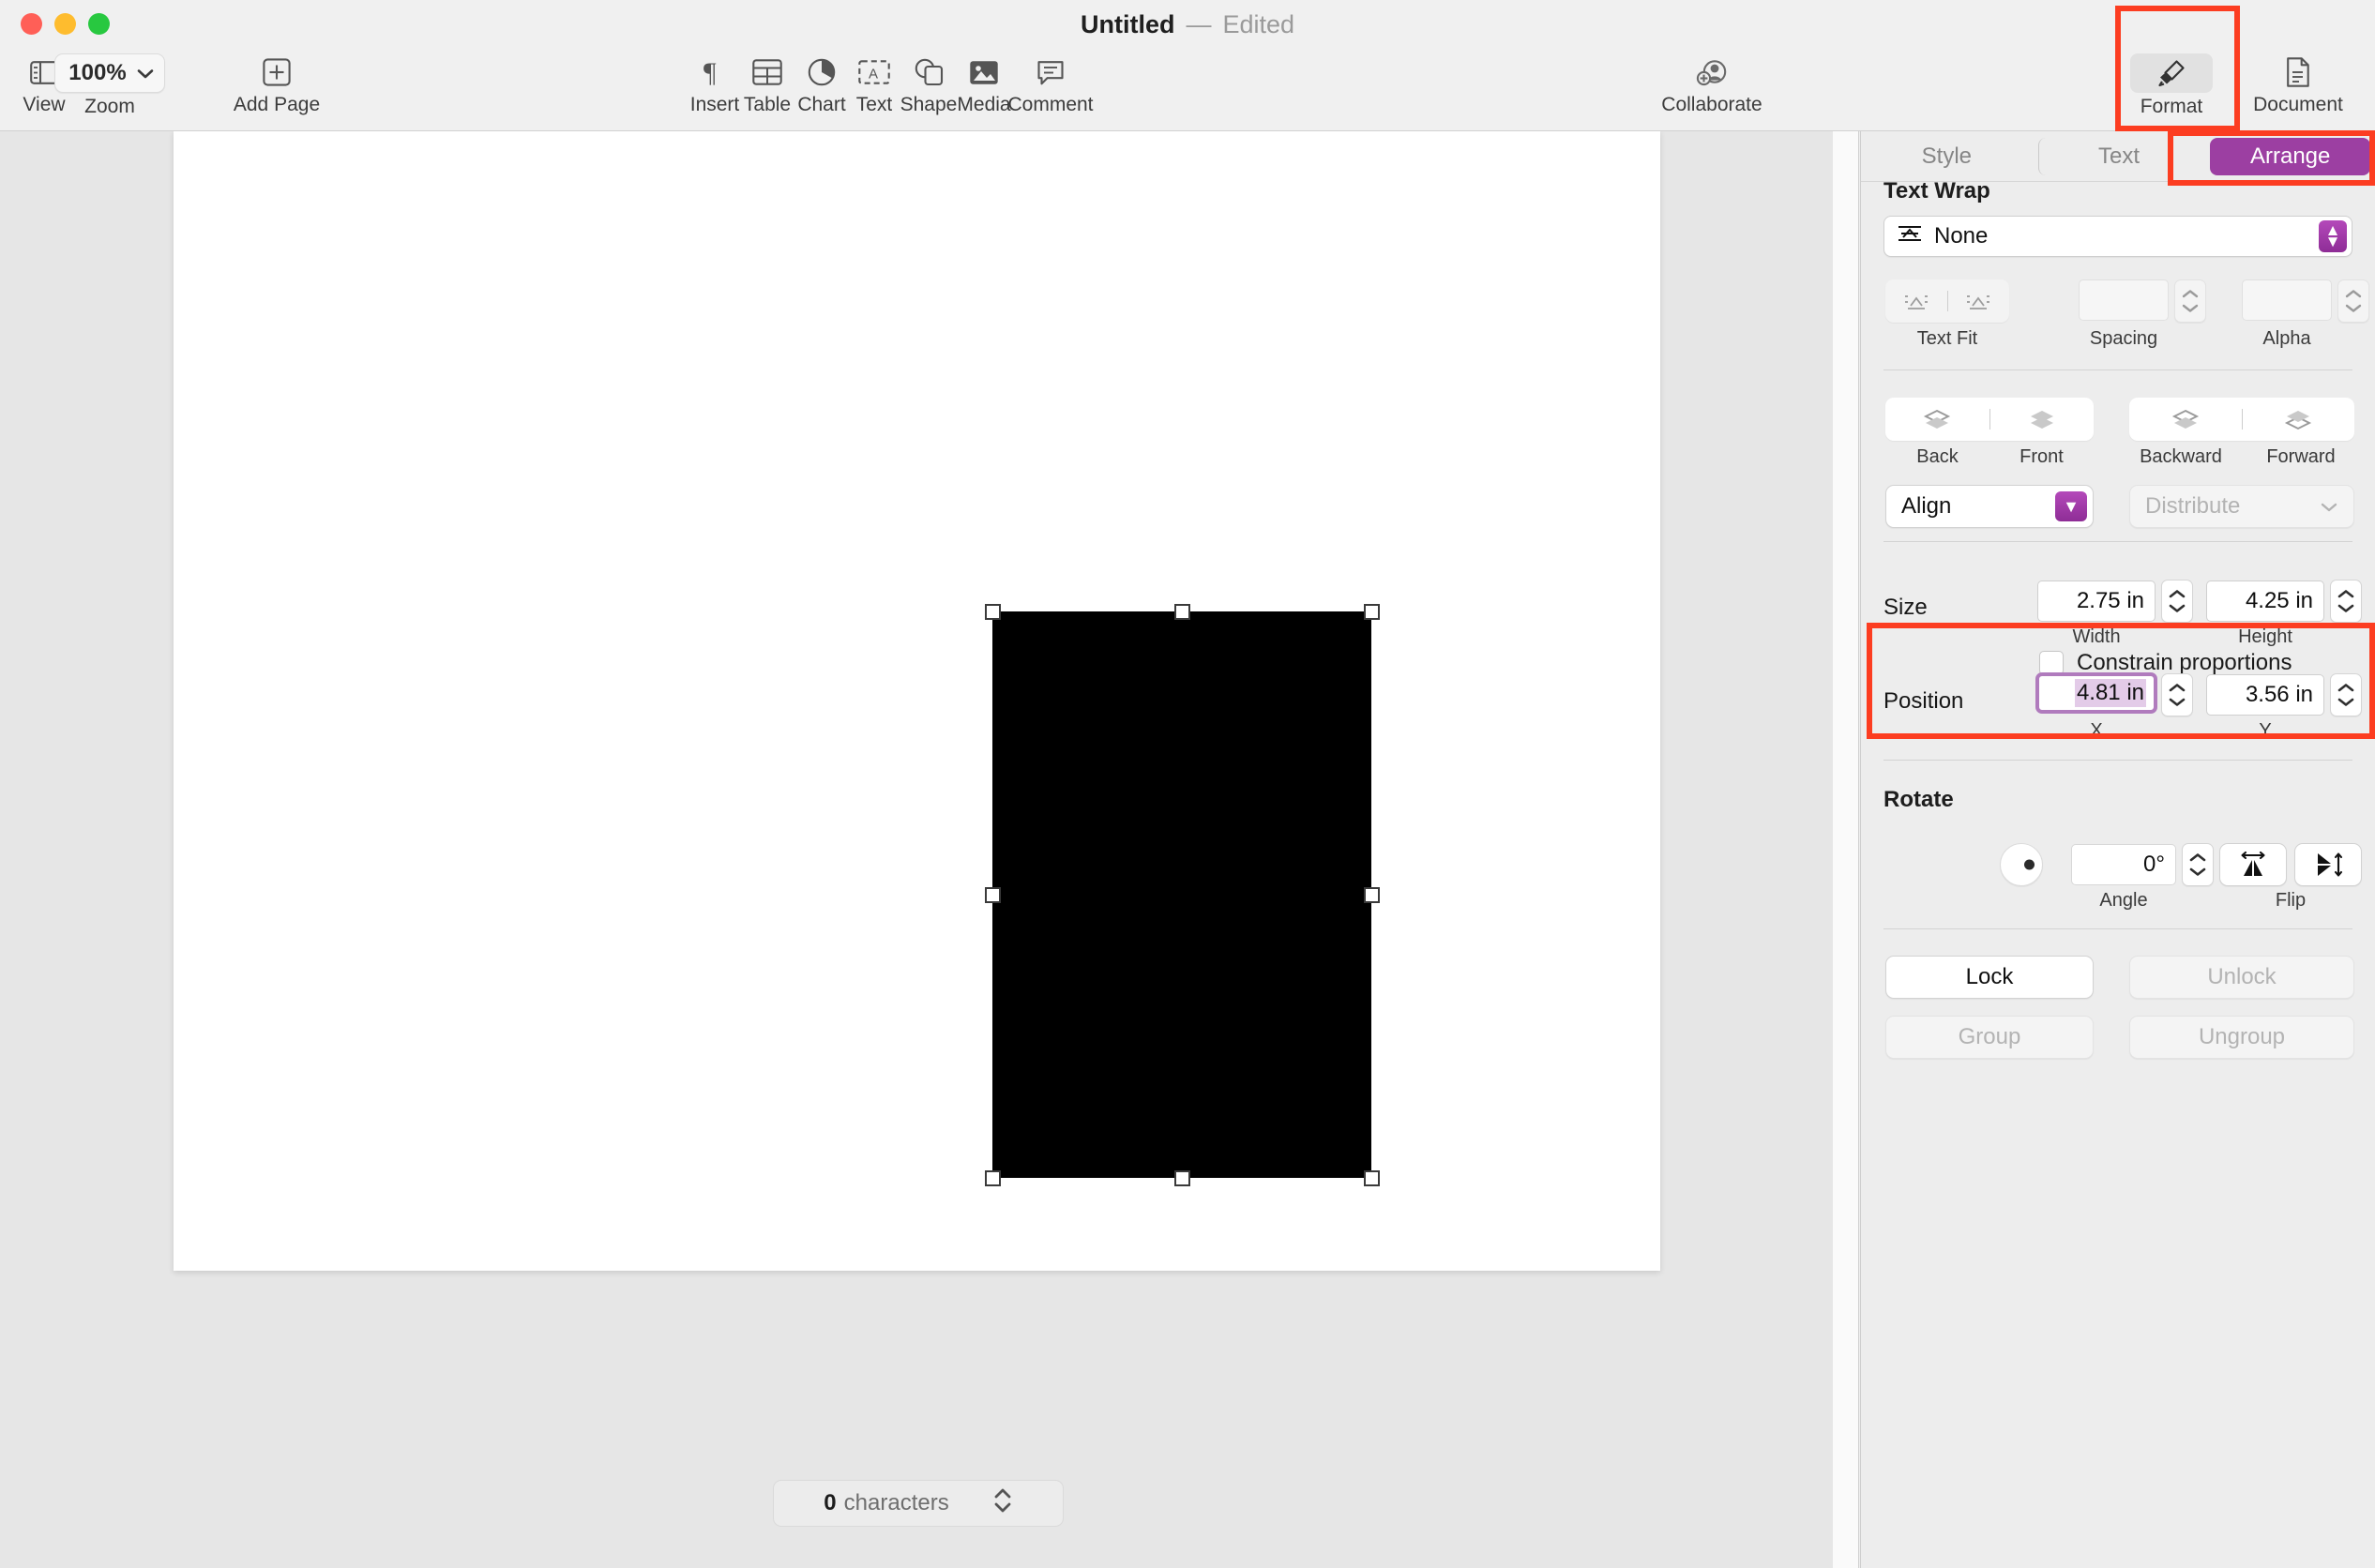 Image resolution: width=2375 pixels, height=1568 pixels. Describe the element at coordinates (1937, 419) in the screenshot. I see `send-to-back-button` at that location.